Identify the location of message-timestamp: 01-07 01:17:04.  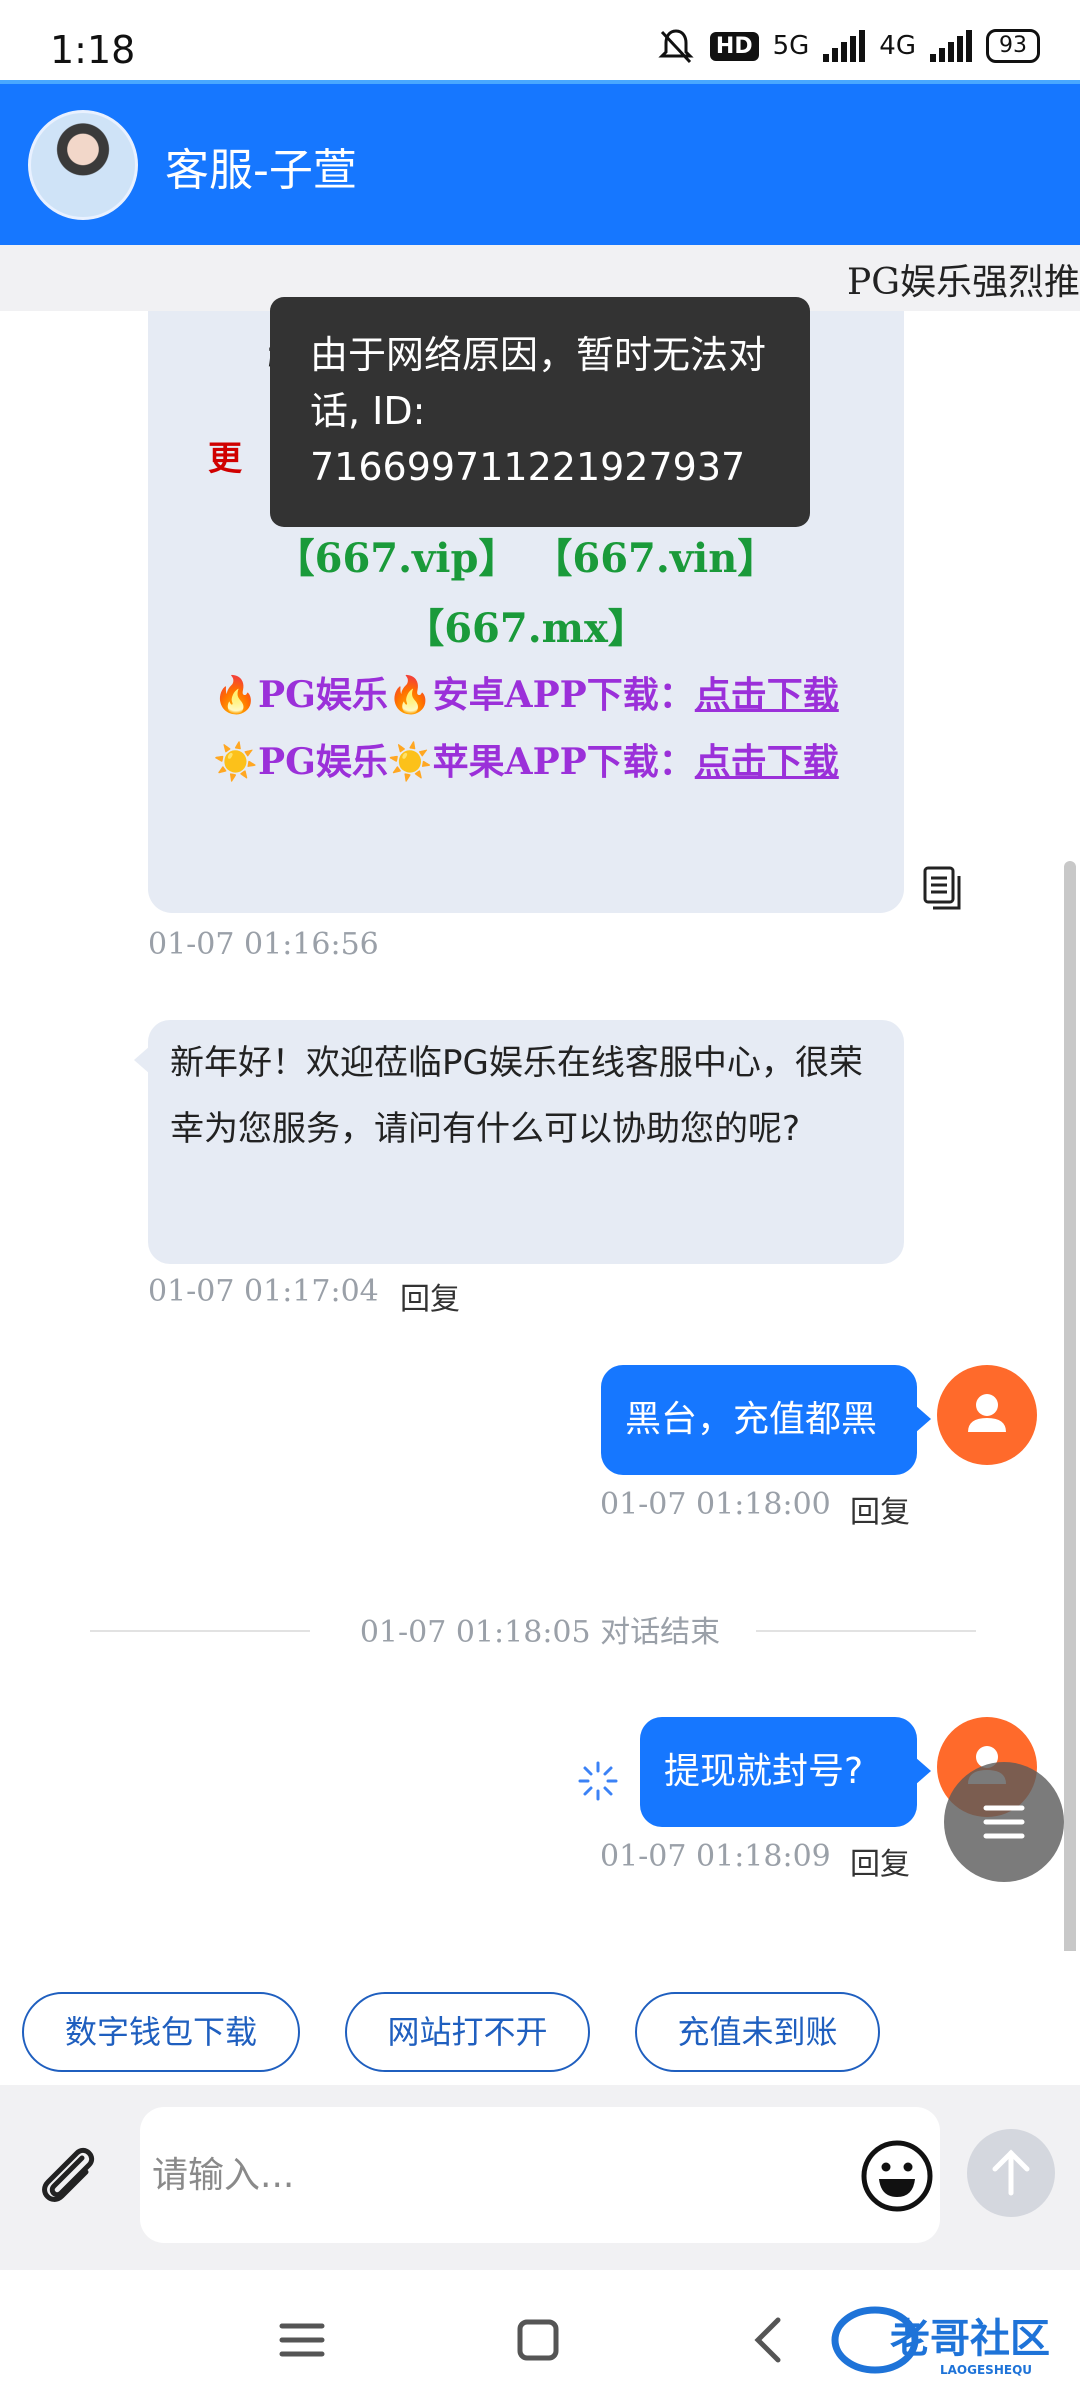
(263, 1291).